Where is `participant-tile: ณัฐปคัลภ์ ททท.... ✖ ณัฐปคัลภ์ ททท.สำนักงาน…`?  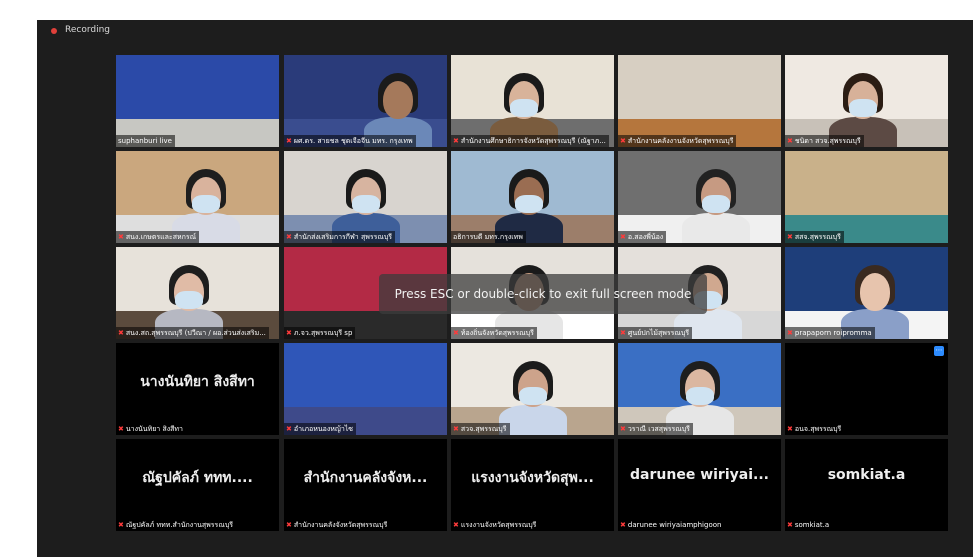 participant-tile: ณัฐปคัลภ์ ททท.... ✖ ณัฐปคัลภ์ ททท.สำนักงาน… is located at coordinates (197, 485).